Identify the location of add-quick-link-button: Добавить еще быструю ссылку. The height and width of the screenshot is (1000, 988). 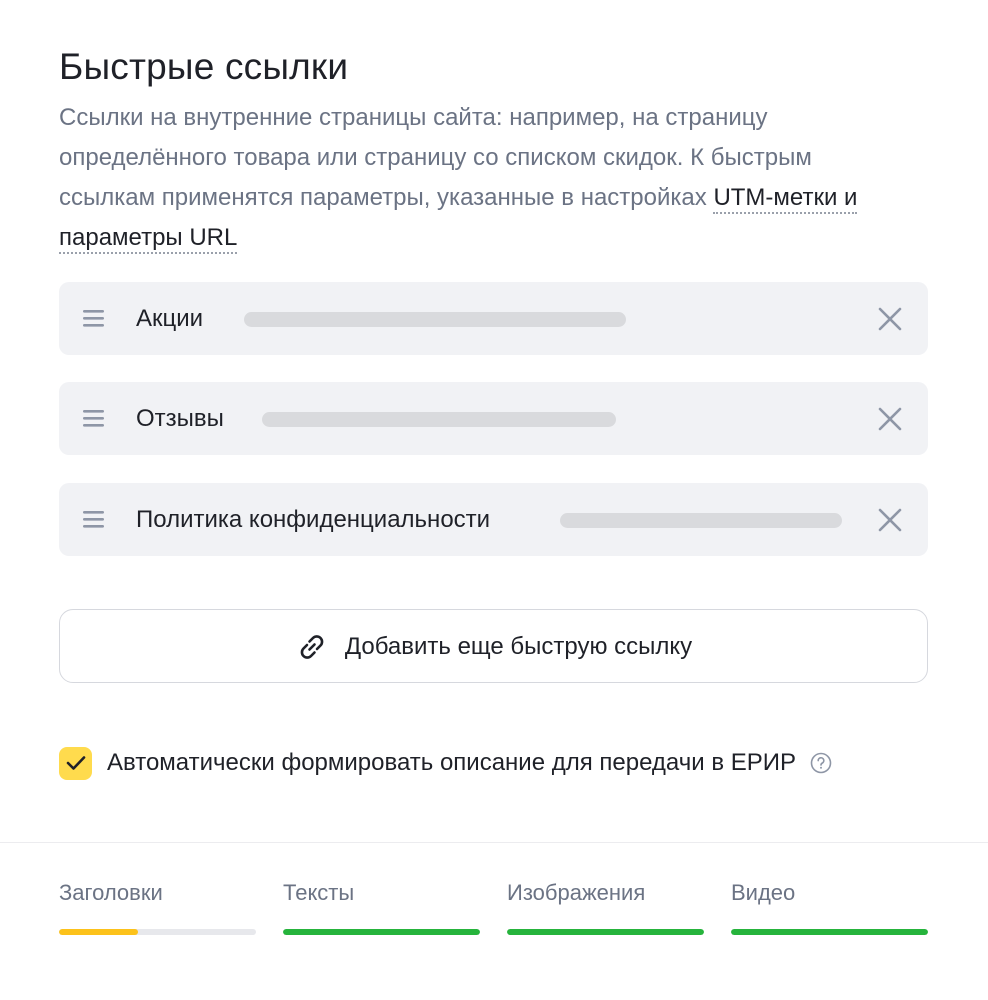
(493, 646).